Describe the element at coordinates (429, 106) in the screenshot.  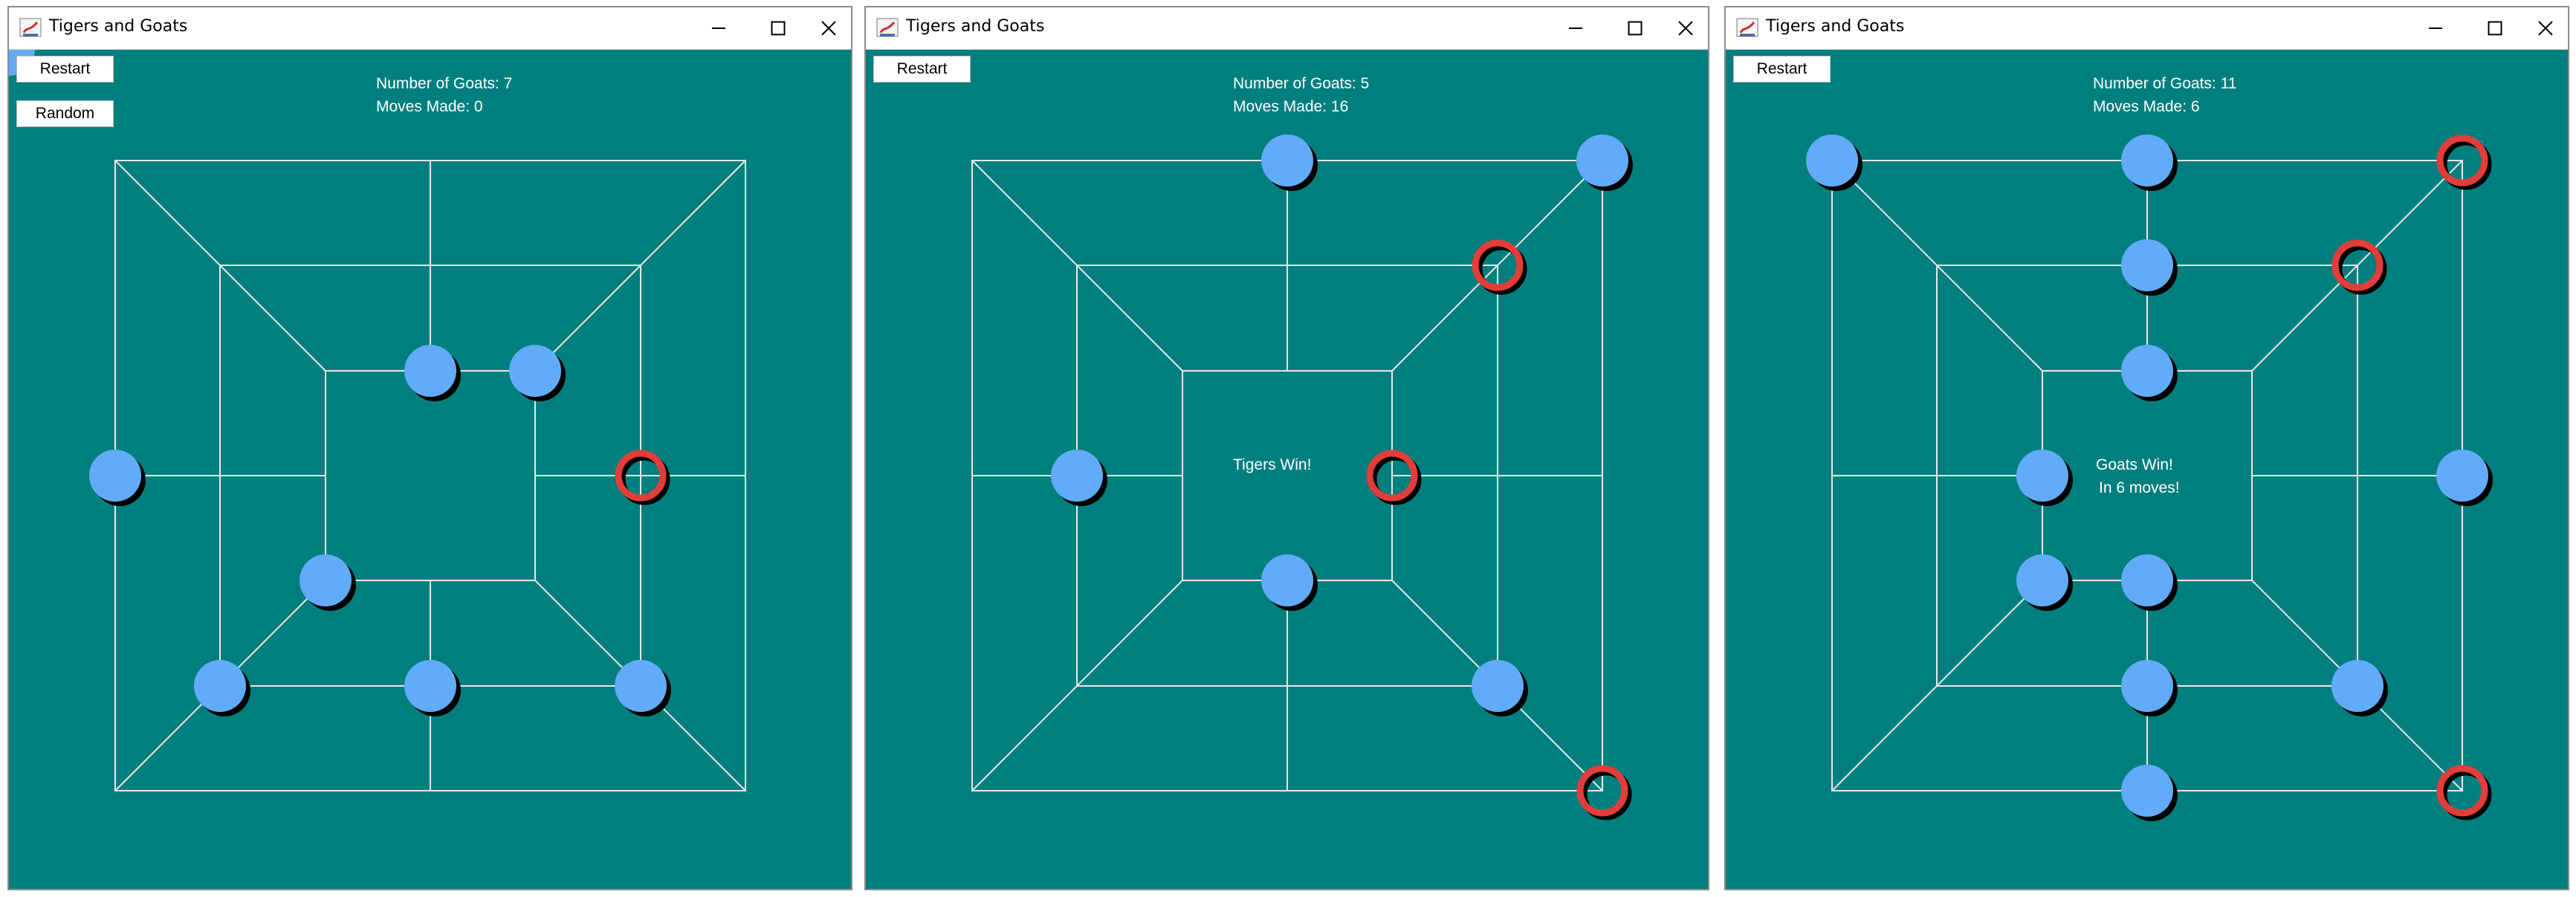
I see `moves-made-label: Moves Made: 0` at that location.